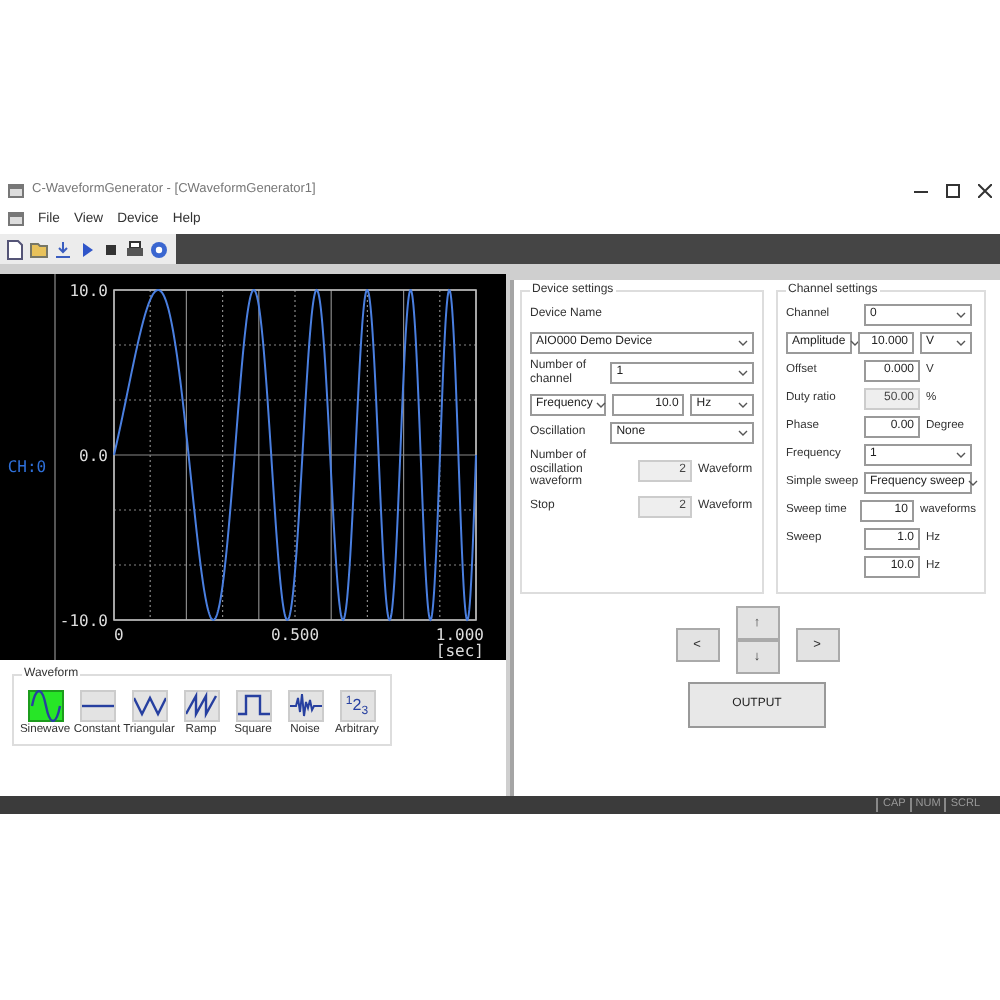 This screenshot has width=1000, height=1000. I want to click on x-axis-label: 0, so click(119, 635).